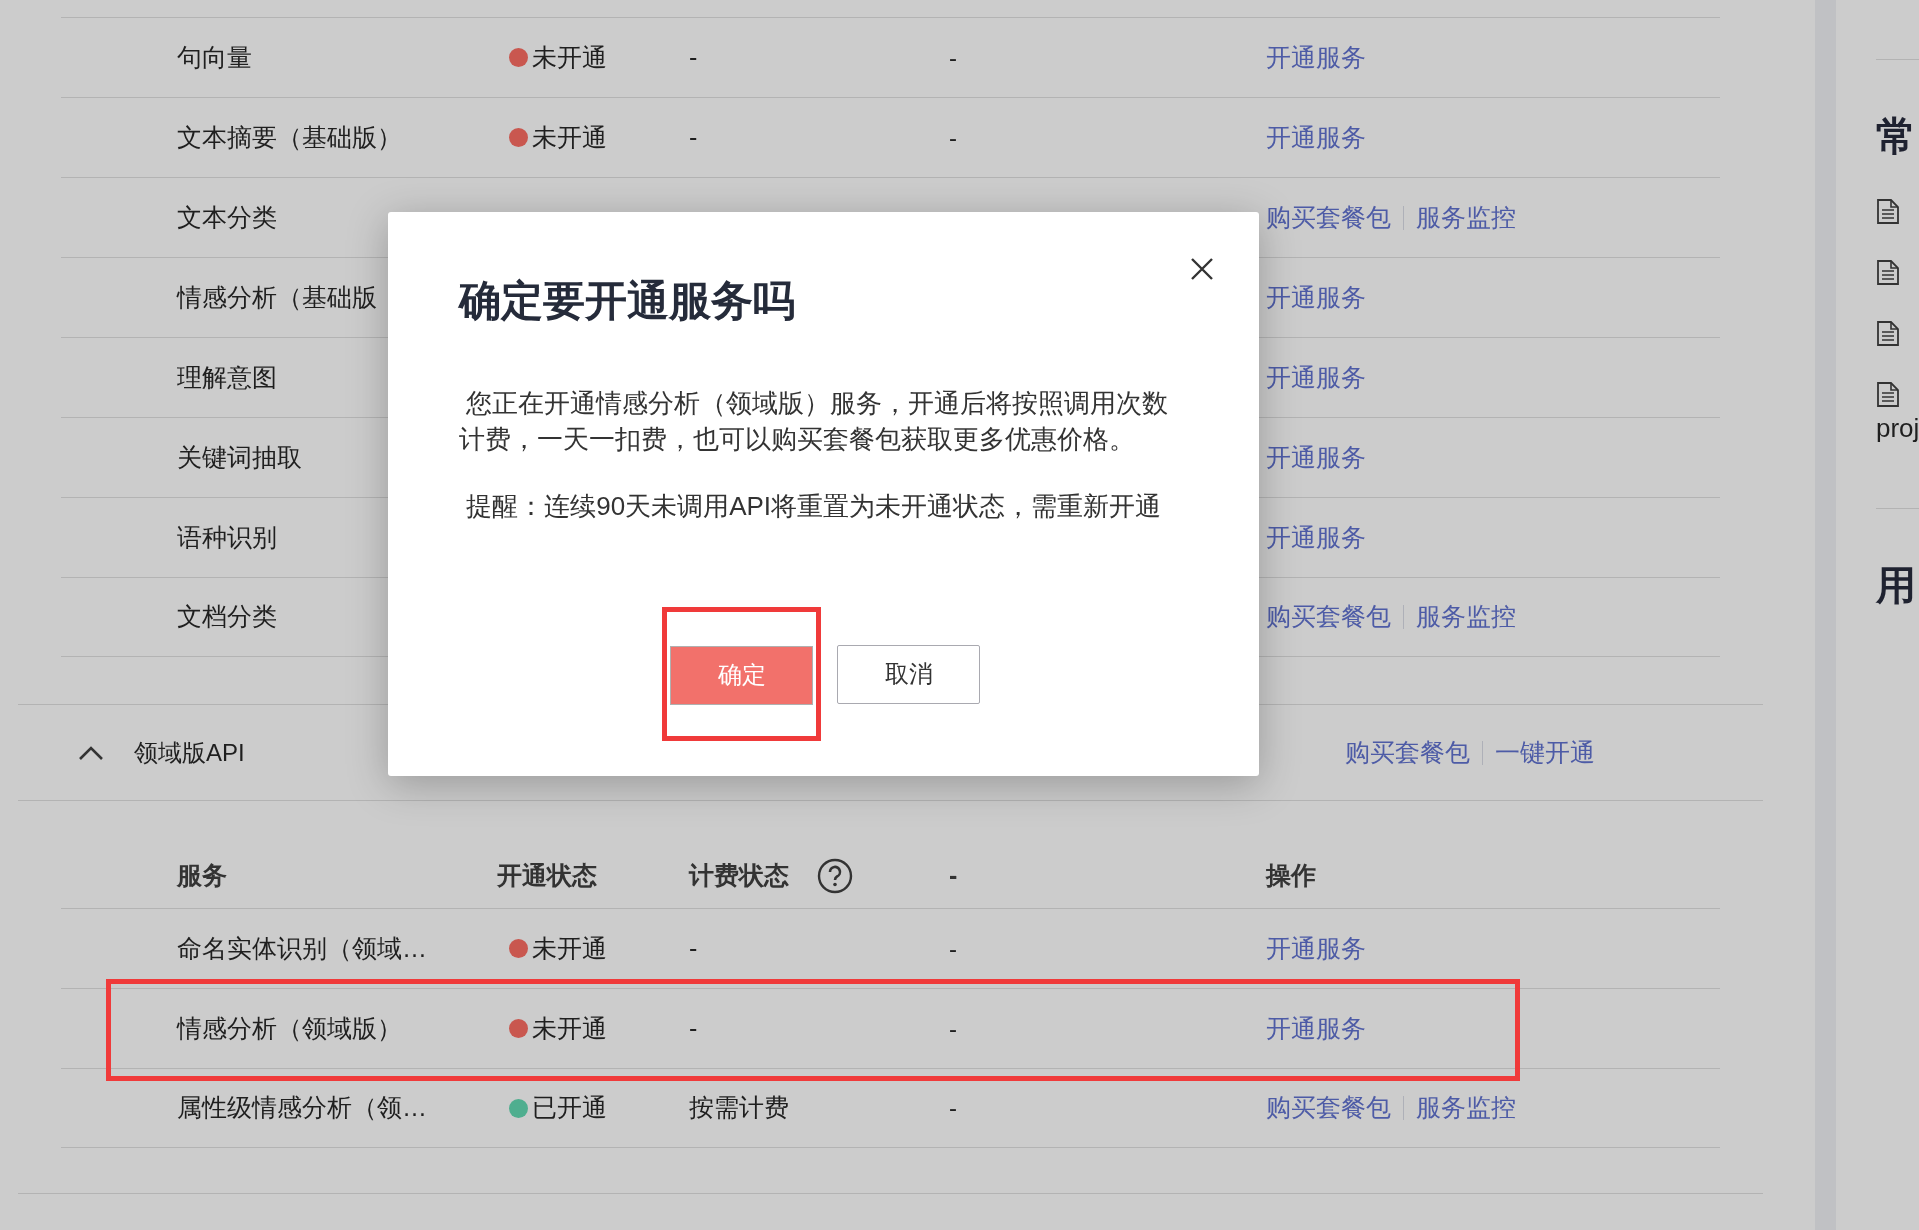 The width and height of the screenshot is (1919, 1230). I want to click on help-icon, so click(835, 876).